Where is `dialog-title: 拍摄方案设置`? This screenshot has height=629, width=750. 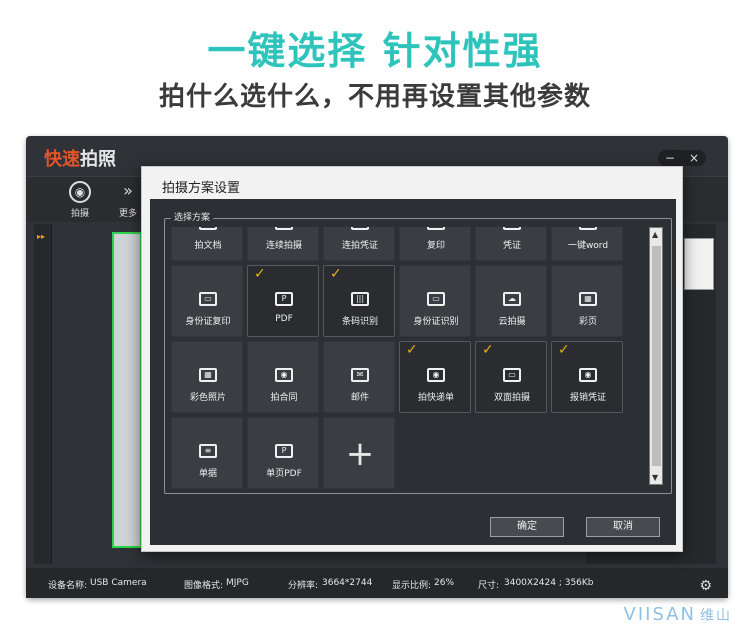
dialog-title: 拍摄方案设置 is located at coordinates (201, 188).